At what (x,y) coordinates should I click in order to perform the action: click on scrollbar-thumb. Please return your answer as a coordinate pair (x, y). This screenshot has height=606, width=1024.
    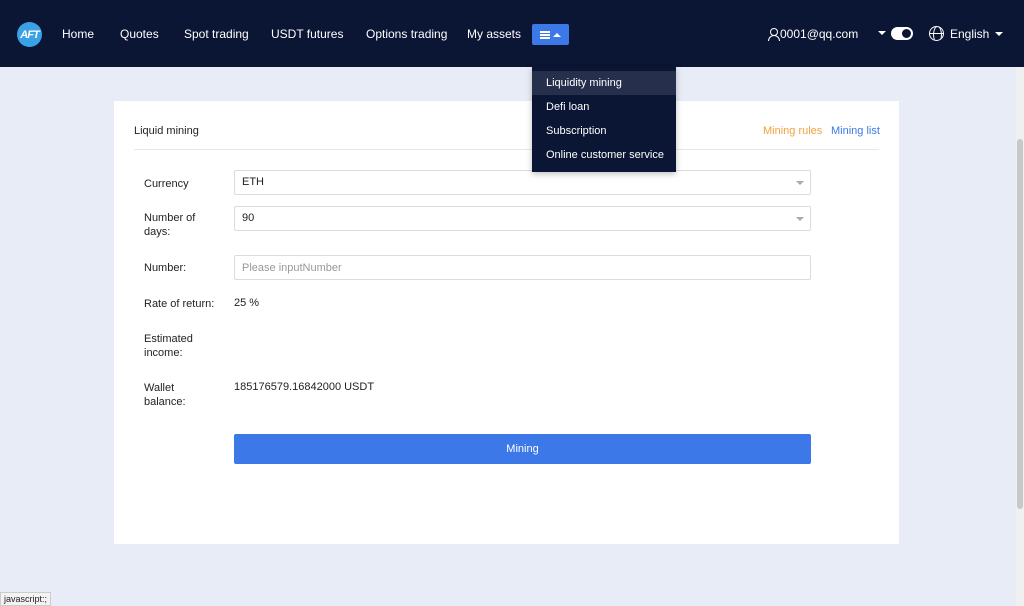
    Looking at the image, I should click on (1020, 324).